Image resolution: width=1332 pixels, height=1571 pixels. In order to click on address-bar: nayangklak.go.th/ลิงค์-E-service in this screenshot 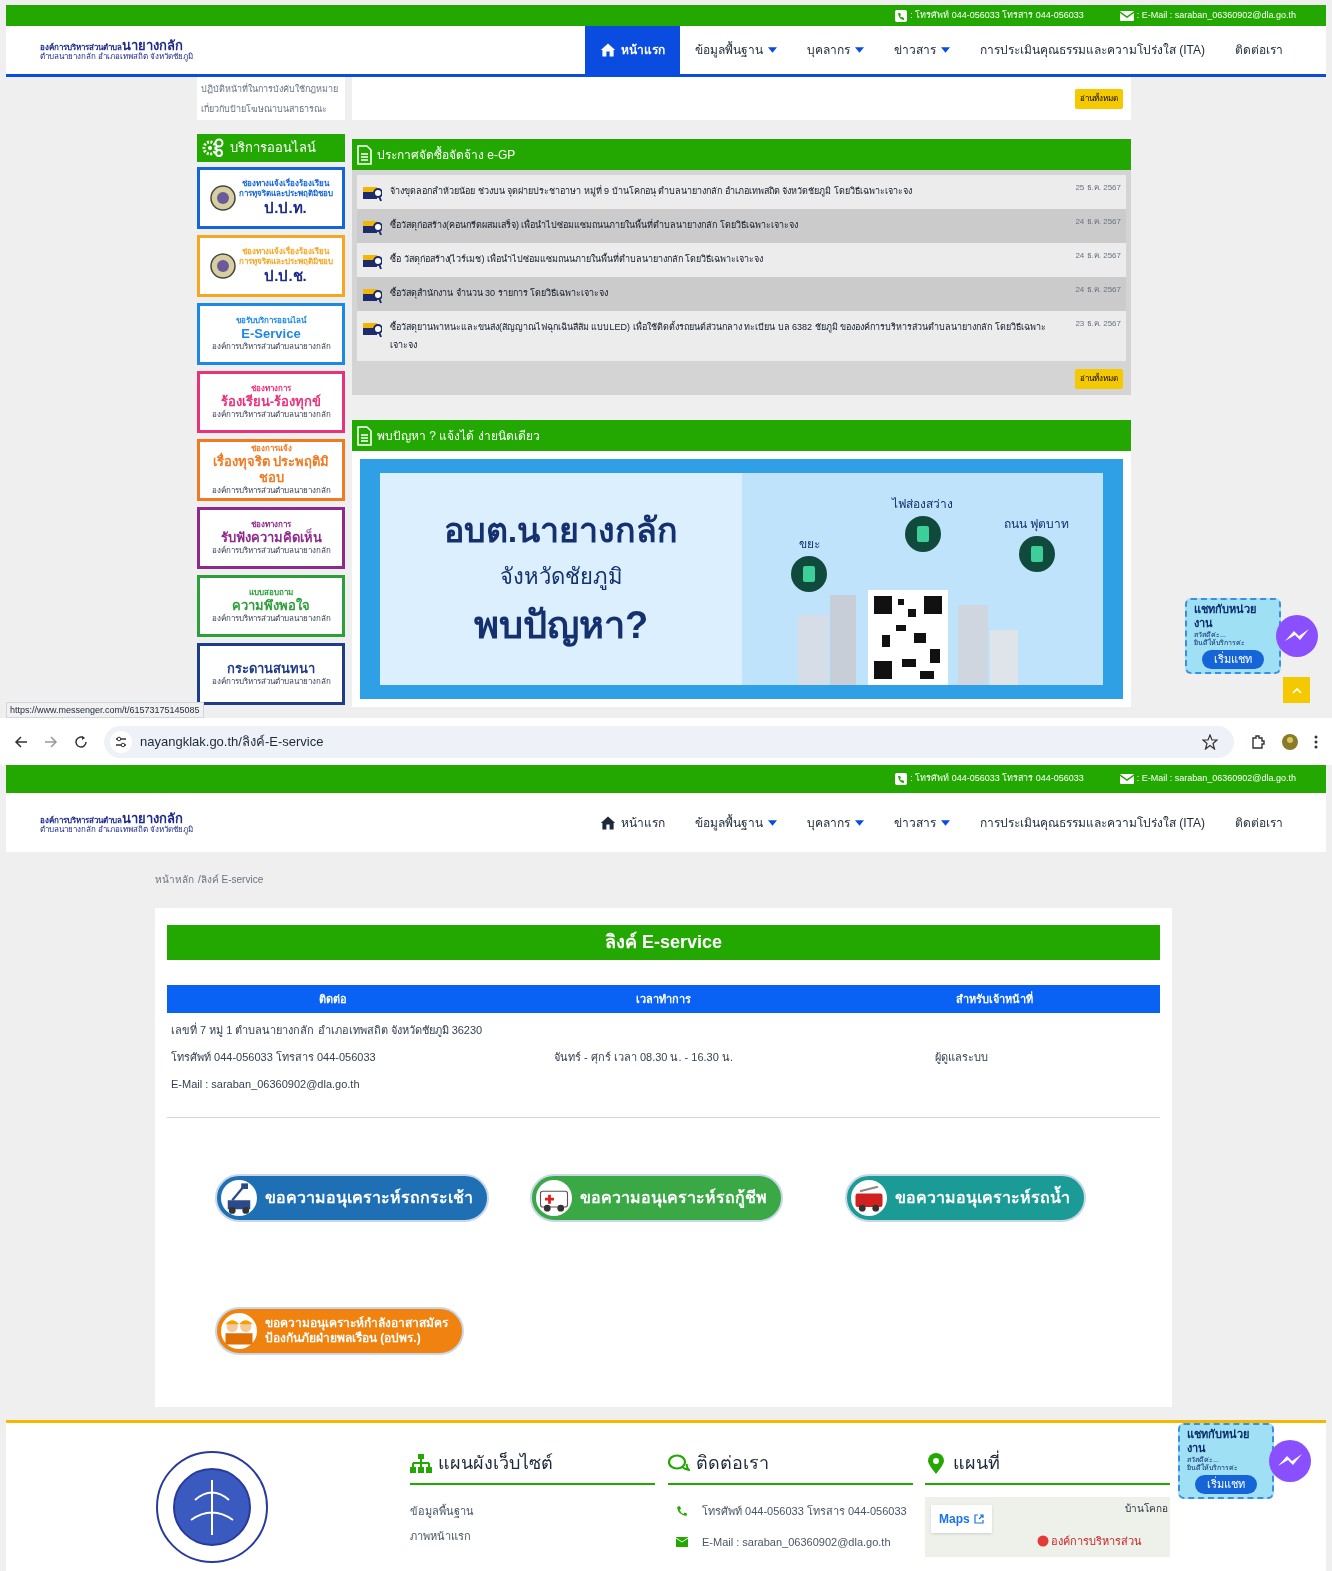, I will do `click(669, 741)`.